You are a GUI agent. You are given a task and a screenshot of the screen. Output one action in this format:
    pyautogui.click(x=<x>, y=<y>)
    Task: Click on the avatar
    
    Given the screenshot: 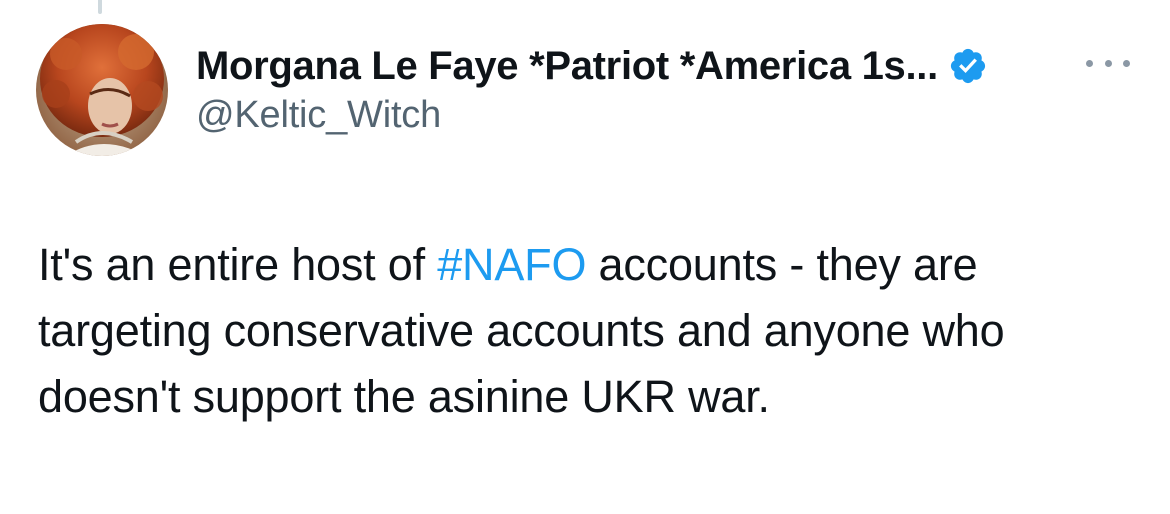 What is the action you would take?
    pyautogui.click(x=102, y=90)
    